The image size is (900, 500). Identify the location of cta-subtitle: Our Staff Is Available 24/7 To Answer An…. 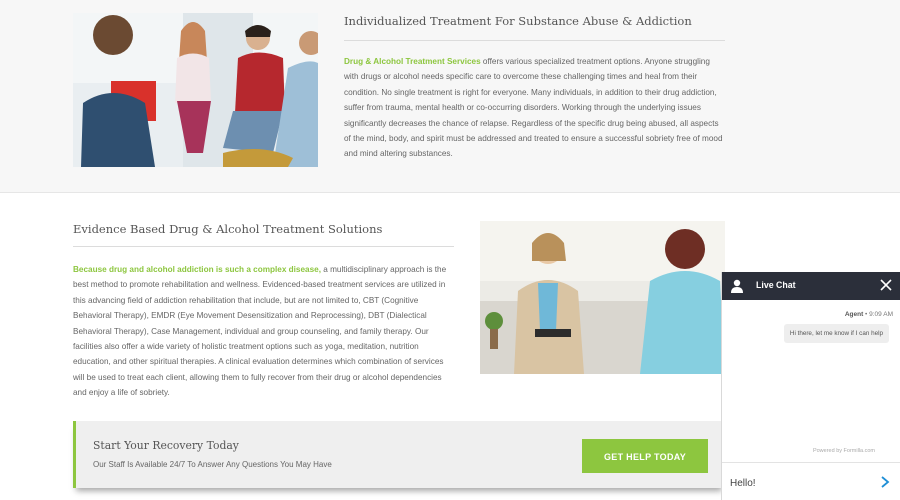
(212, 464).